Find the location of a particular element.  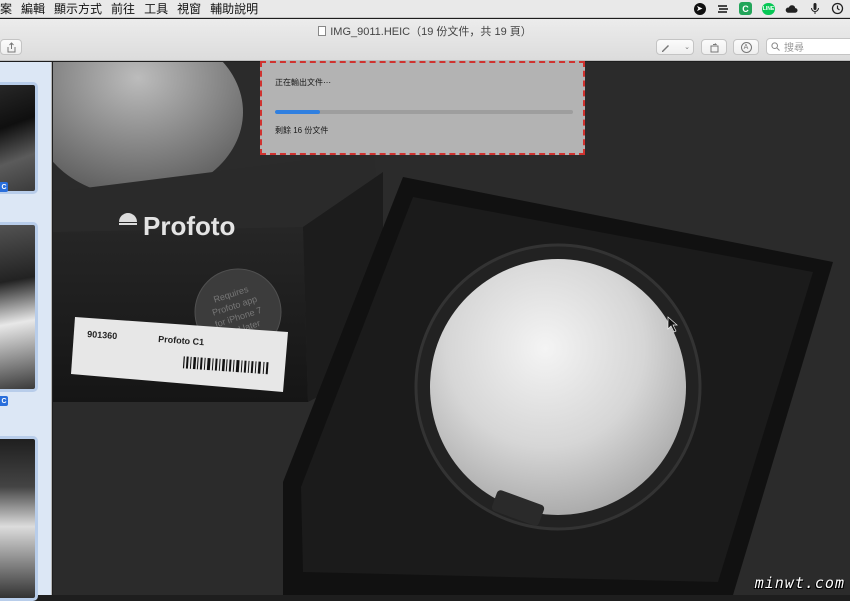

menu-list: 案 編輯 顯示方式 前往 工具 視窗 輔助說明 is located at coordinates (133, 8).